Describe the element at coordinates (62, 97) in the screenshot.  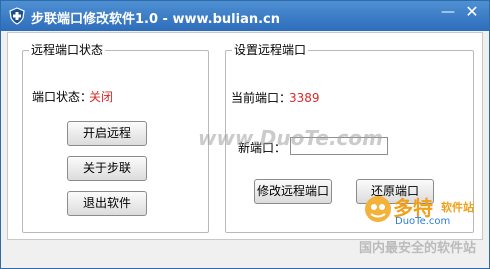
I see `port-status-label: 端口状态：` at that location.